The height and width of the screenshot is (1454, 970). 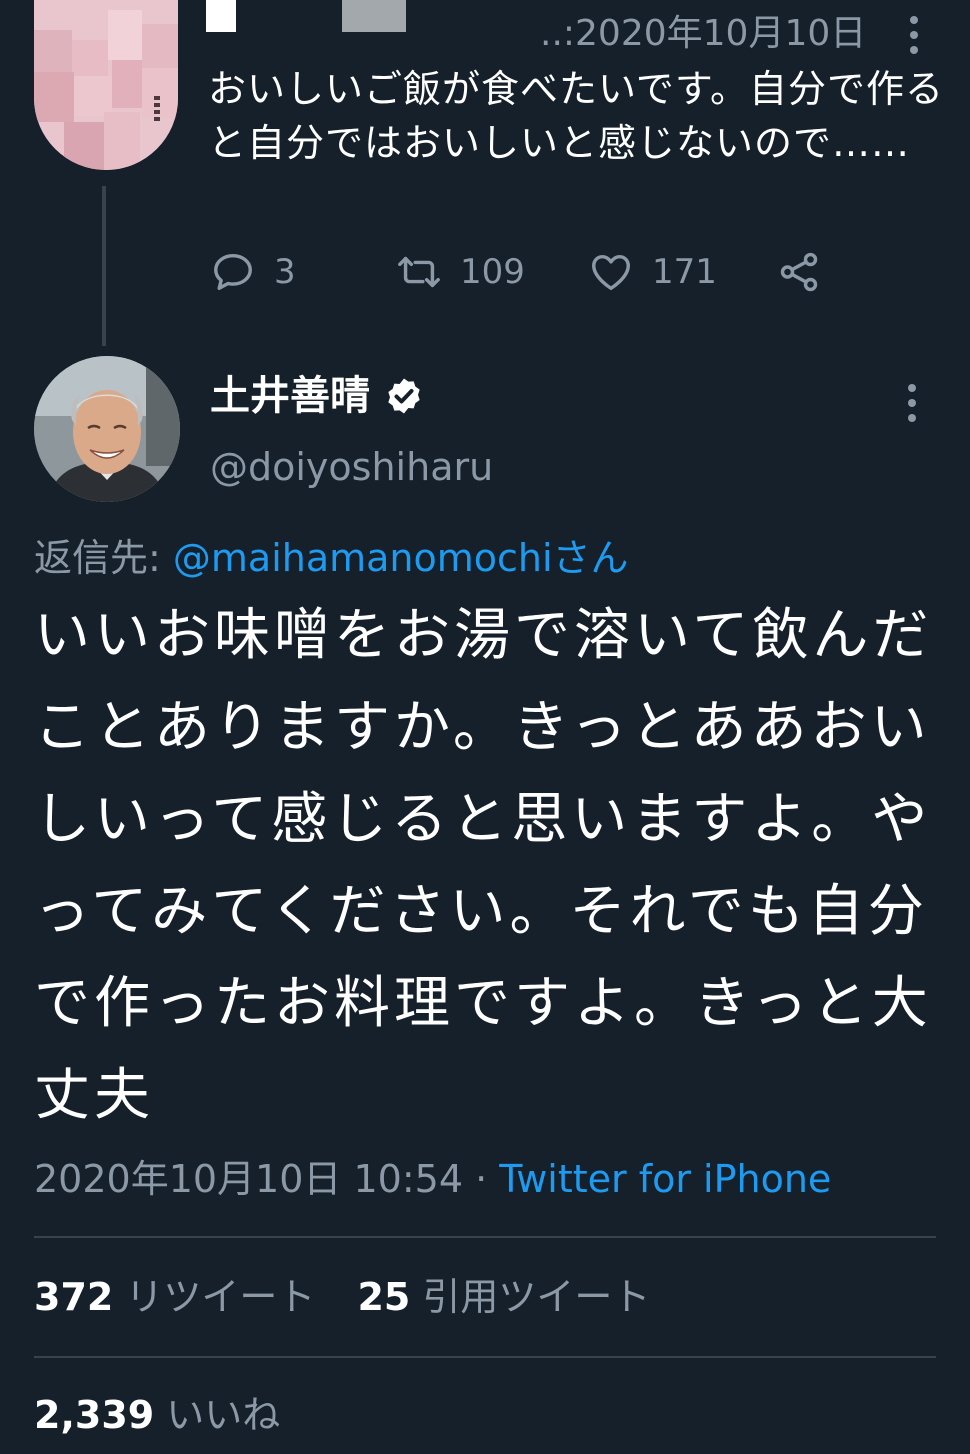 I want to click on parent-more-icon, so click(x=914, y=35).